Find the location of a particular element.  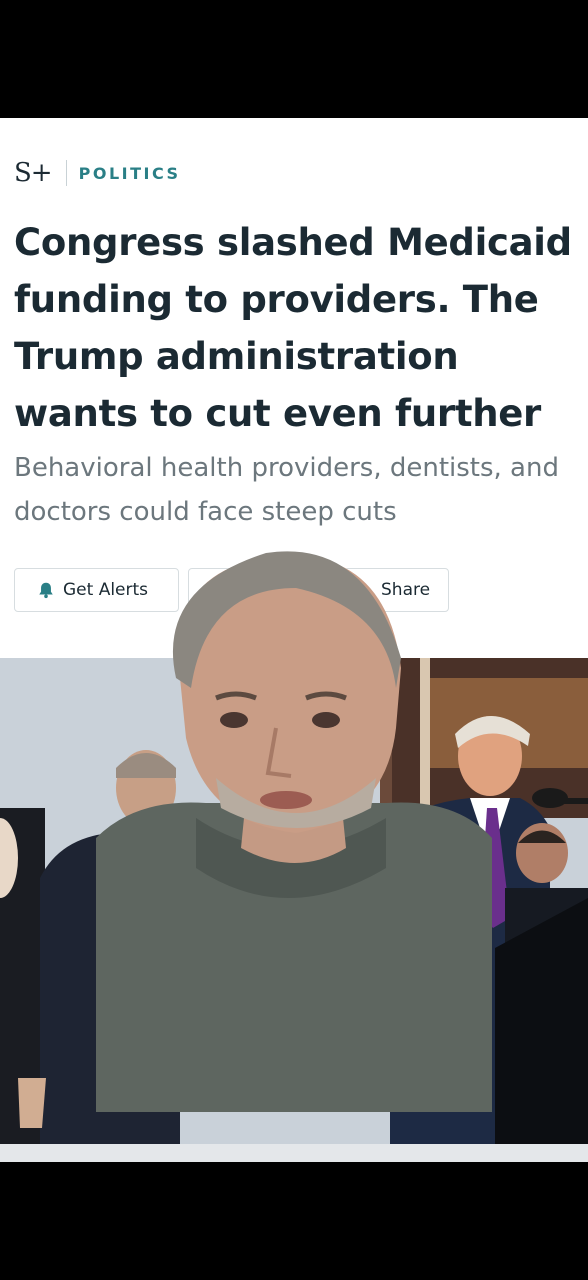

video-top-bar is located at coordinates (294, 59).